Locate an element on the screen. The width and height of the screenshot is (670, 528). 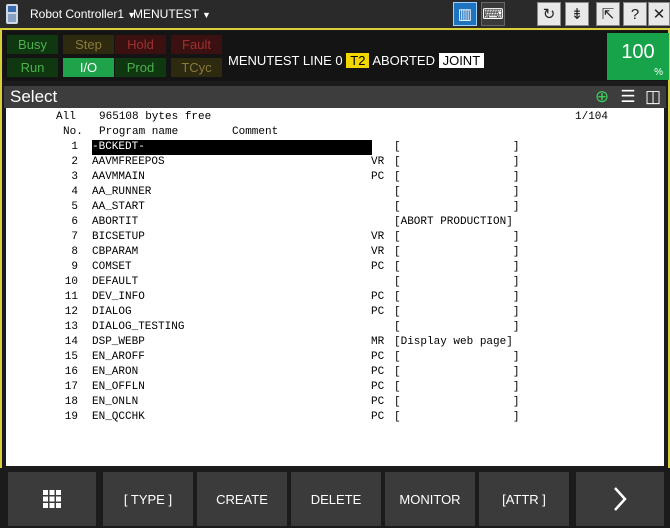
function-menu-button is located at coordinates (52, 499).